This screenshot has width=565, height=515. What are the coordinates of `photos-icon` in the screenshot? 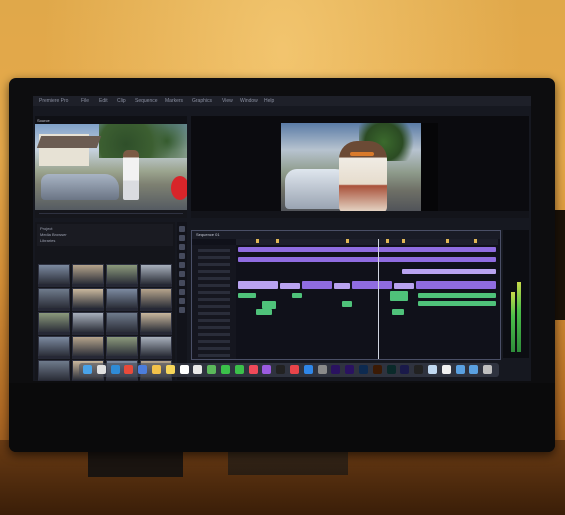 It's located at (156, 369).